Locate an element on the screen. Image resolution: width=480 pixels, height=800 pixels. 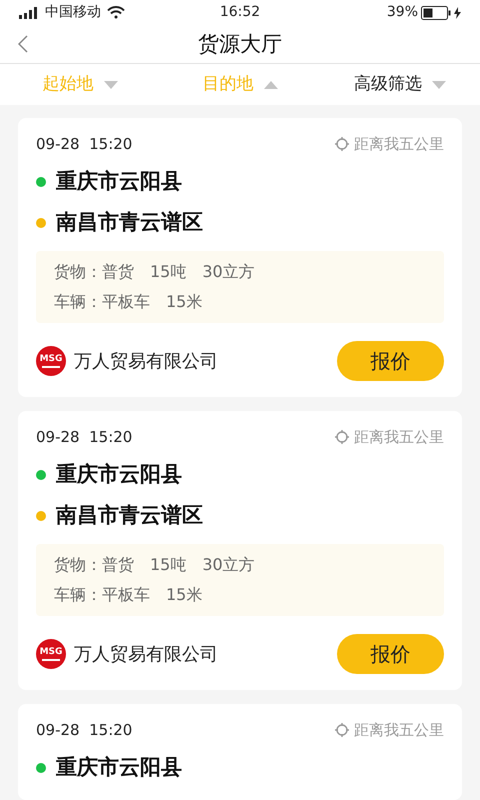
battery-icon is located at coordinates (436, 13).